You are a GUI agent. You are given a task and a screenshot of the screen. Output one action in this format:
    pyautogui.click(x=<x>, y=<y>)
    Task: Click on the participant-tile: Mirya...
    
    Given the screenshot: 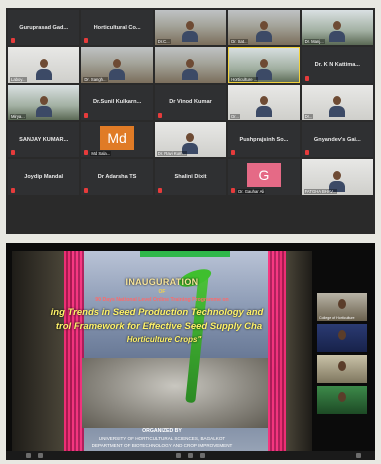 What is the action you would take?
    pyautogui.click(x=44, y=102)
    